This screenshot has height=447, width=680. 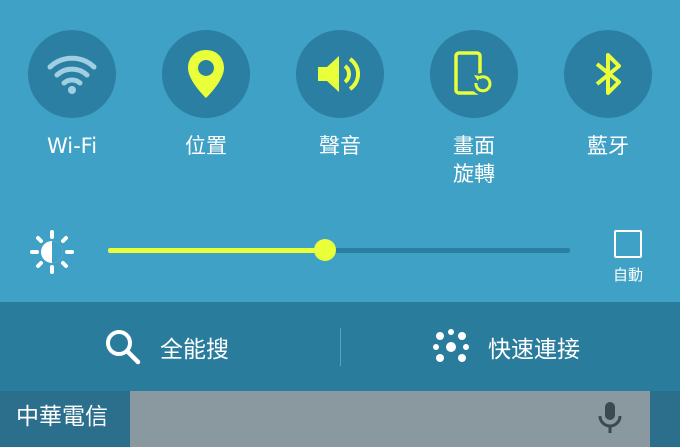 I want to click on carrier-name: 中華電信, so click(x=62, y=417).